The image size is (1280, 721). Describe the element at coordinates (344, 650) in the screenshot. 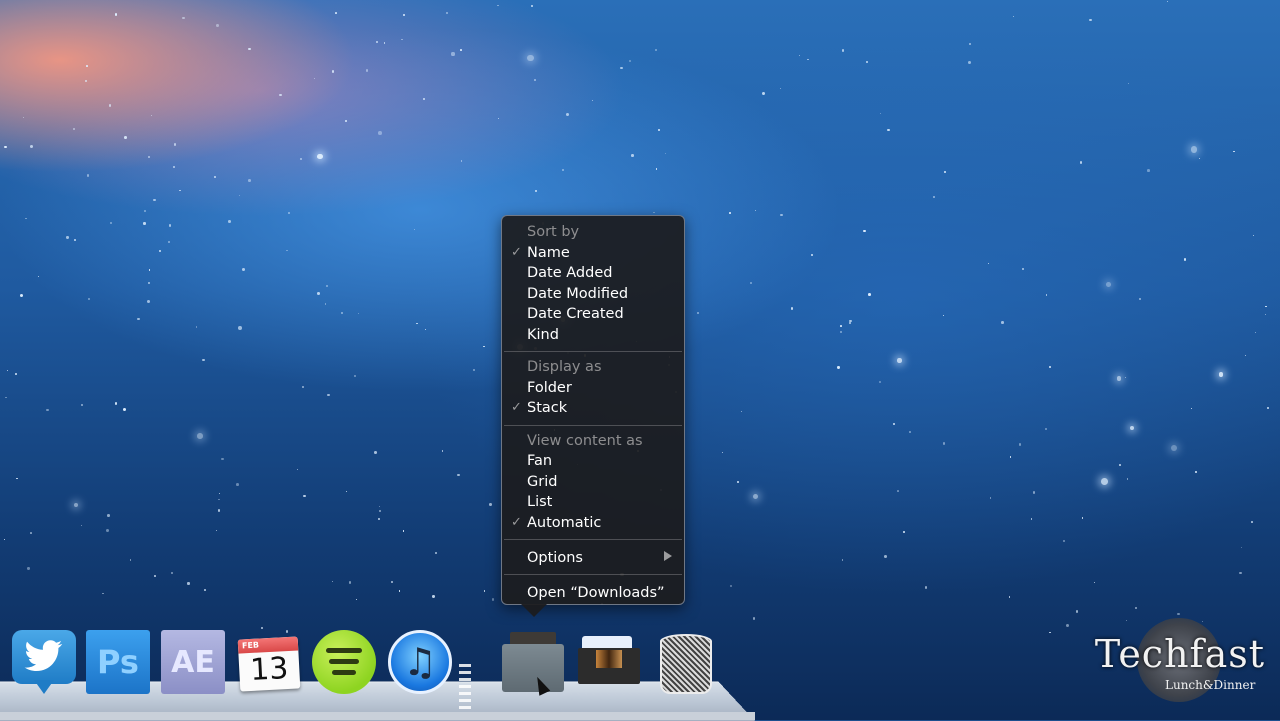

I see `spotify-wave` at that location.